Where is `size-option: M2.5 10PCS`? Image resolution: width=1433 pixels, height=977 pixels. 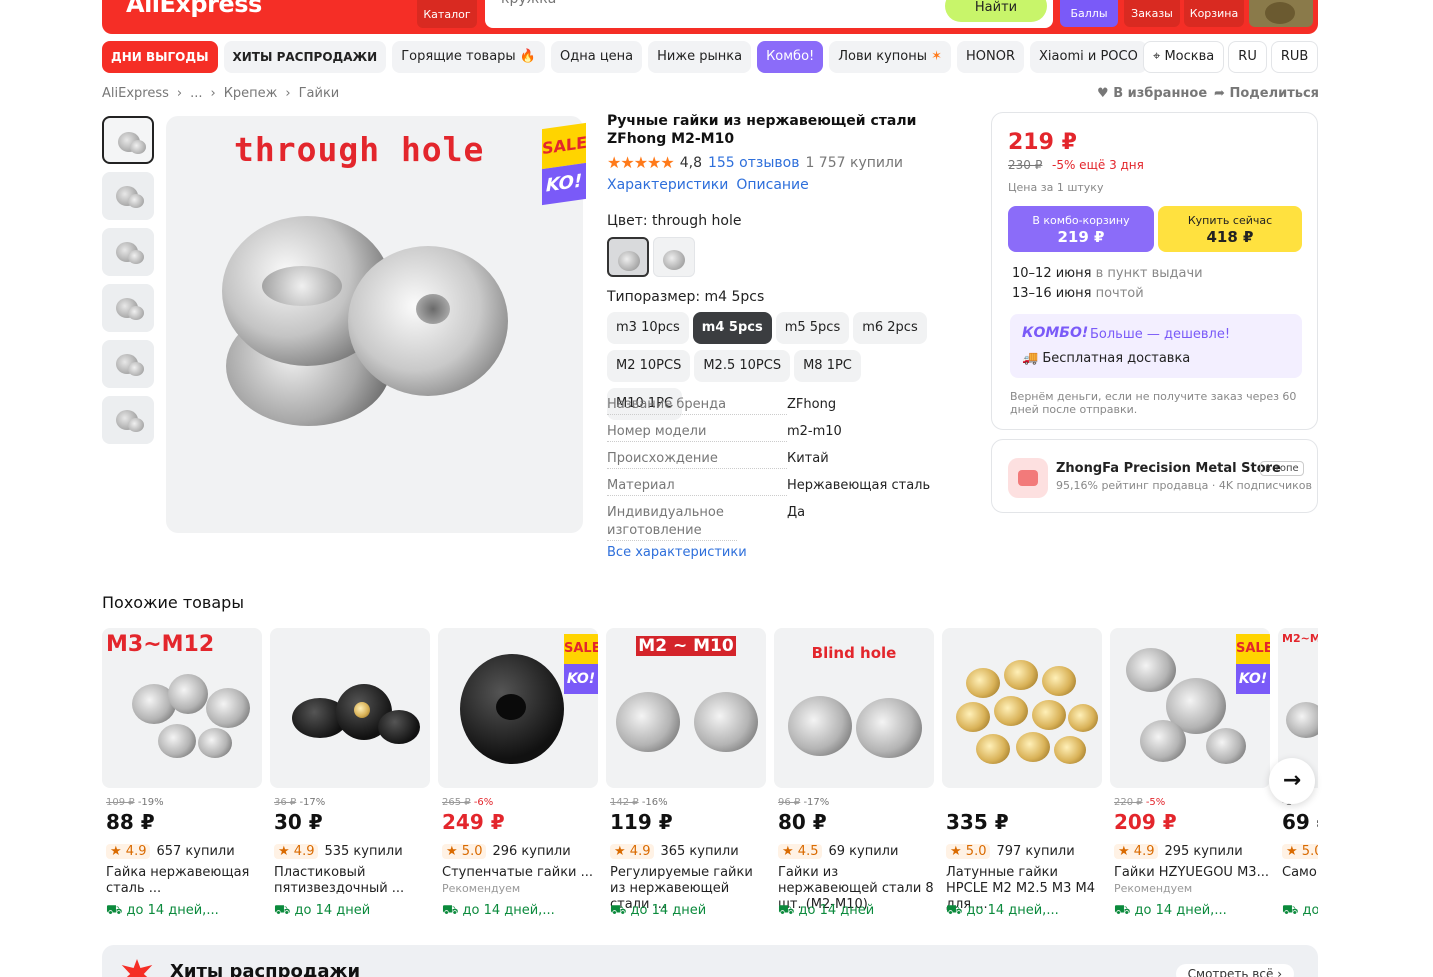
size-option: M2.5 10PCS is located at coordinates (742, 366).